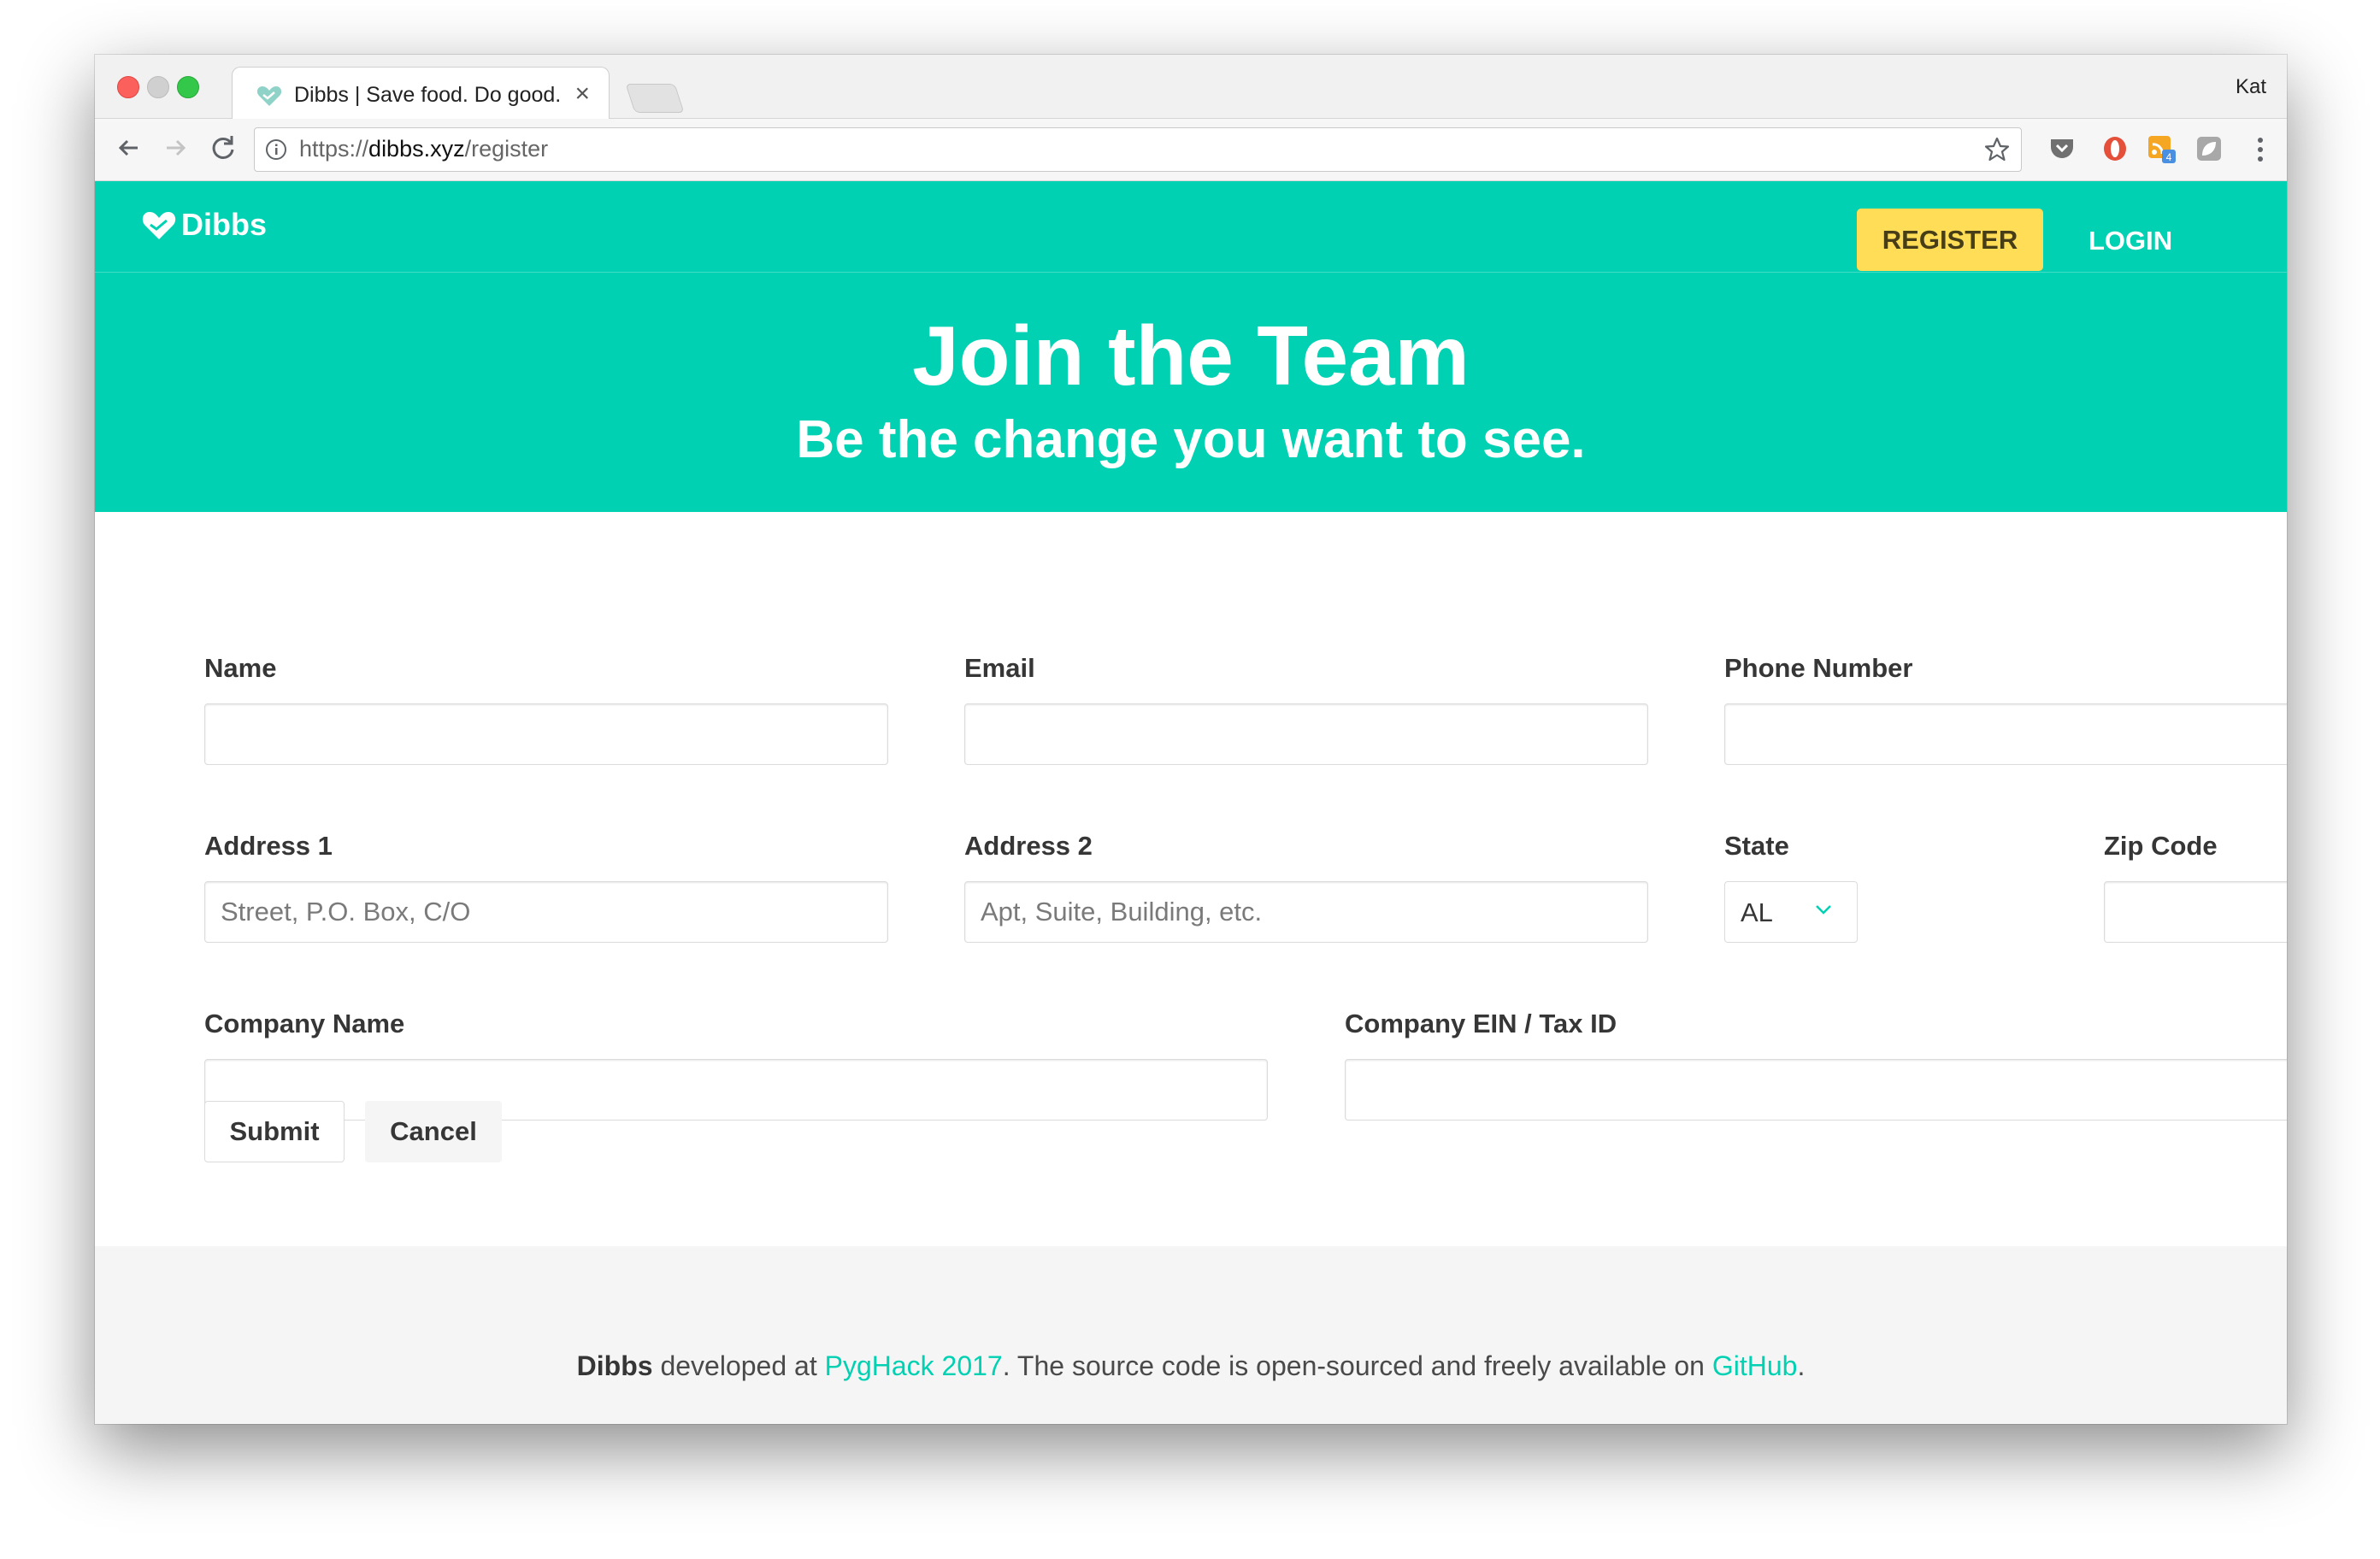  What do you see at coordinates (158, 87) in the screenshot?
I see `window-minimize-button` at bounding box center [158, 87].